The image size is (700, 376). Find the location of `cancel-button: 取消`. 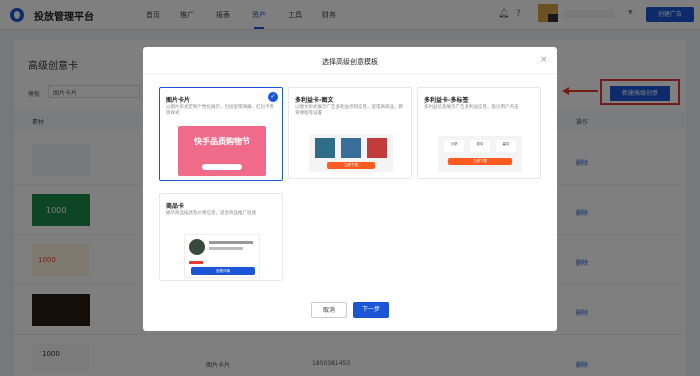

cancel-button: 取消 is located at coordinates (329, 310).